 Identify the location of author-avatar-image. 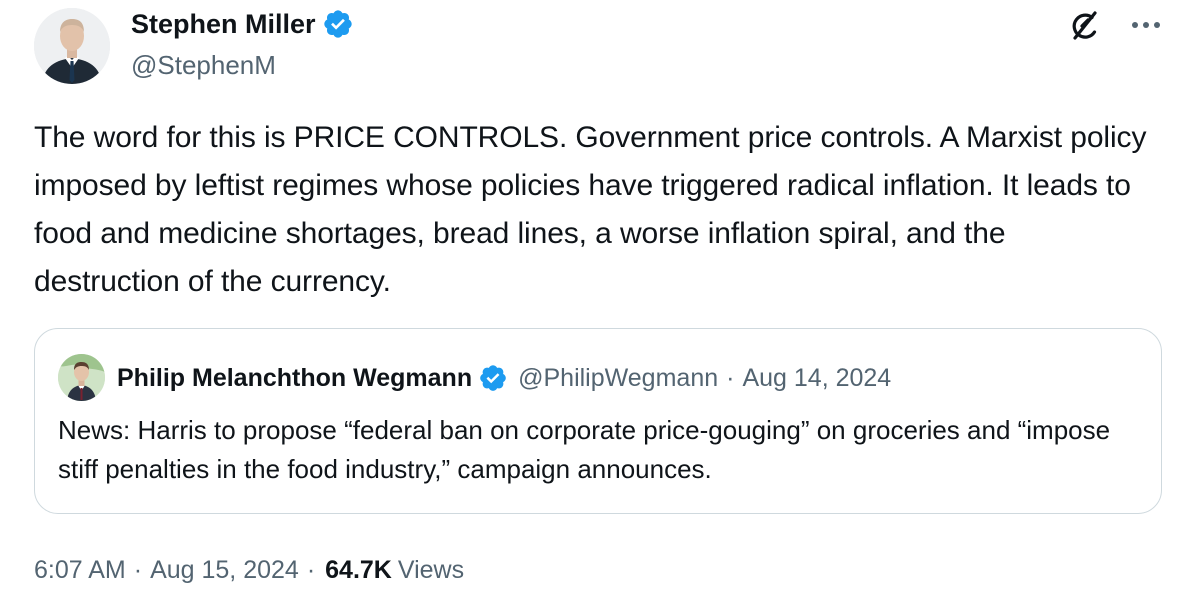
(72, 46).